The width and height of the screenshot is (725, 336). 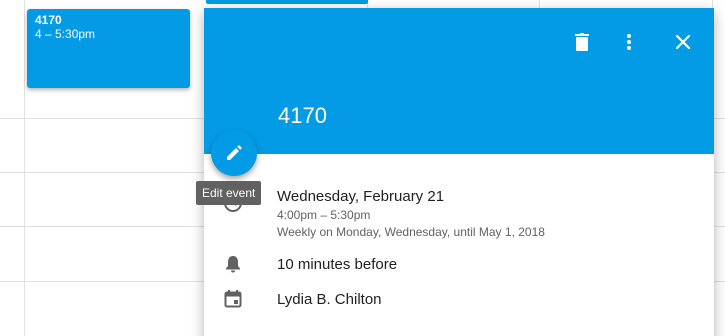 What do you see at coordinates (233, 299) in the screenshot?
I see `calendar-icon` at bounding box center [233, 299].